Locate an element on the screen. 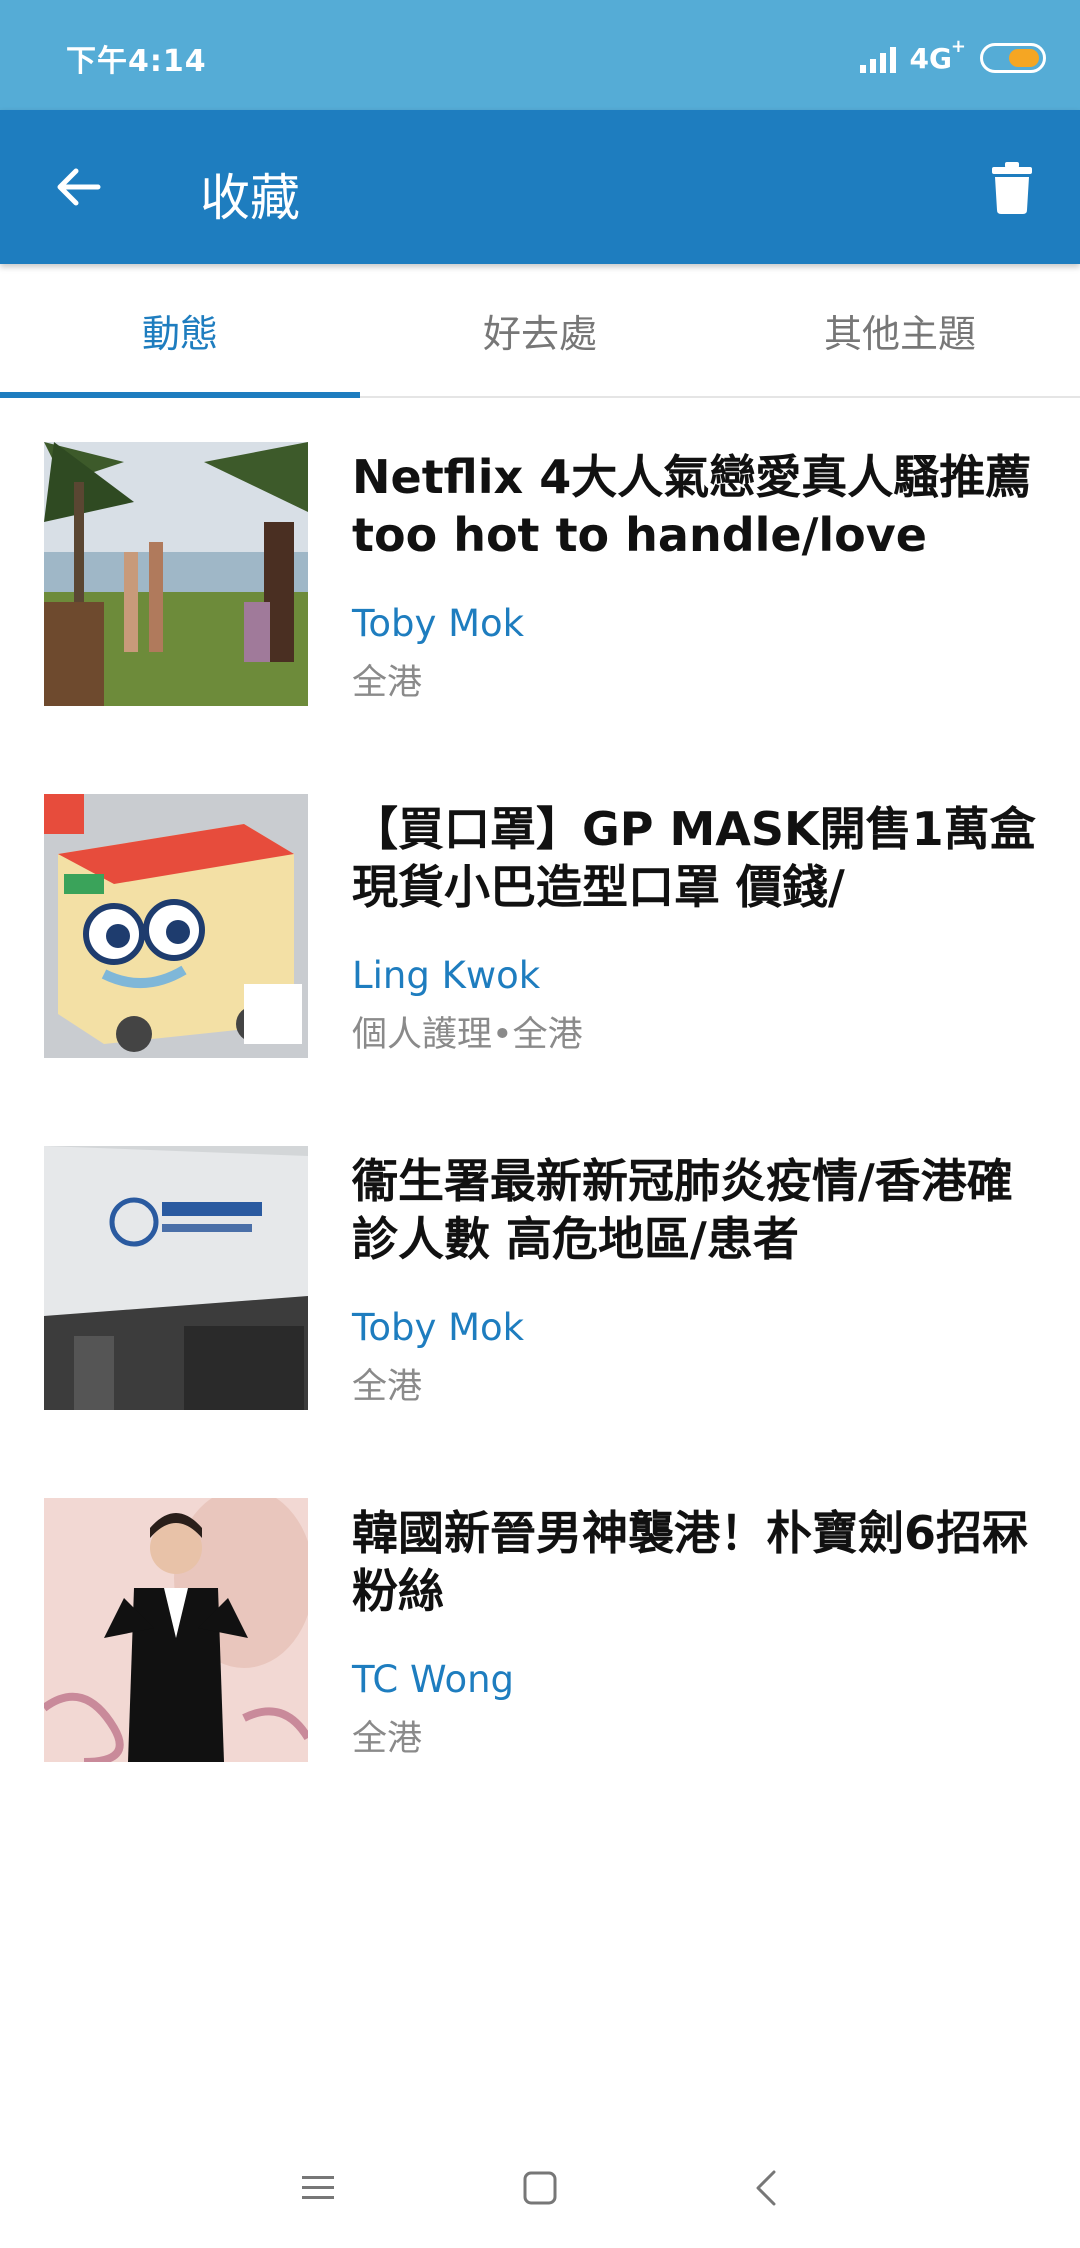 The image size is (1080, 2248). back-chevron-icon is located at coordinates (766, 2188).